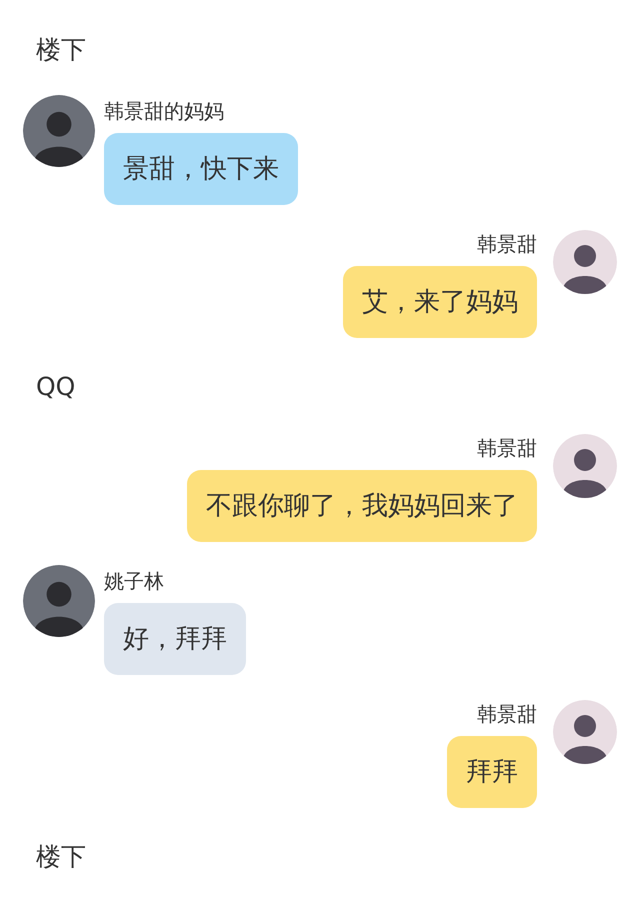 The height and width of the screenshot is (915, 640). What do you see at coordinates (362, 506) in the screenshot?
I see `message-bubble: 不跟你聊了，我妈妈回来了` at bounding box center [362, 506].